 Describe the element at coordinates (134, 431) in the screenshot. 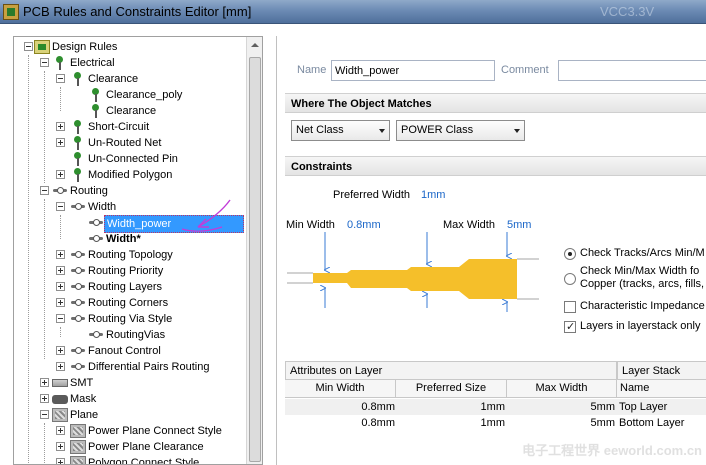

I see `tree-item-power-plane-connect: Power Plane Connect Style` at that location.